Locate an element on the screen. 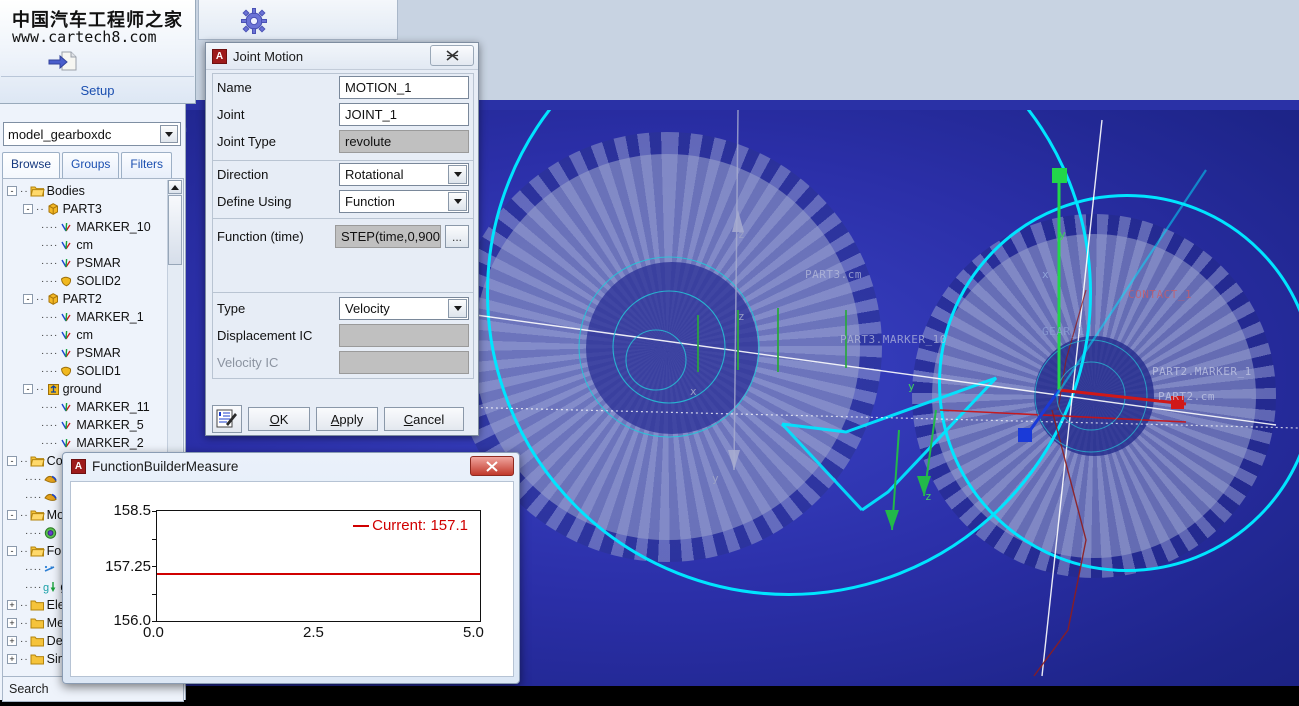 The width and height of the screenshot is (1299, 706). field-row-joint-type: Joint Type revolute is located at coordinates (343, 141).